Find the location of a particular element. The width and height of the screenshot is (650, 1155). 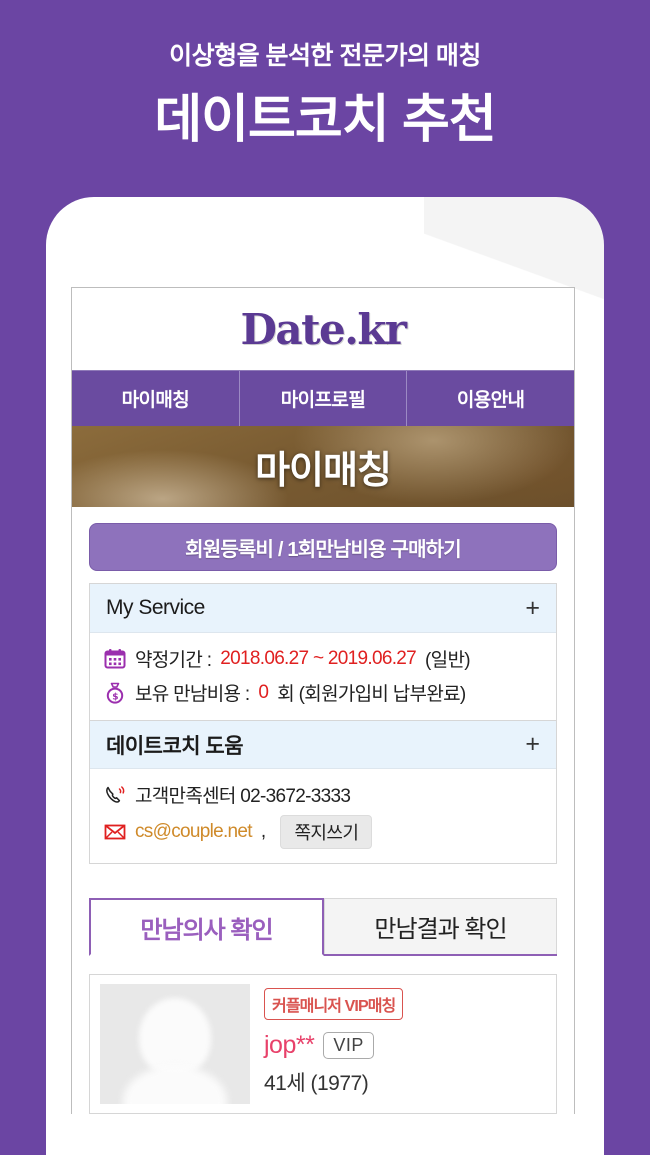

page-banner: 마이매칭 is located at coordinates (323, 466).